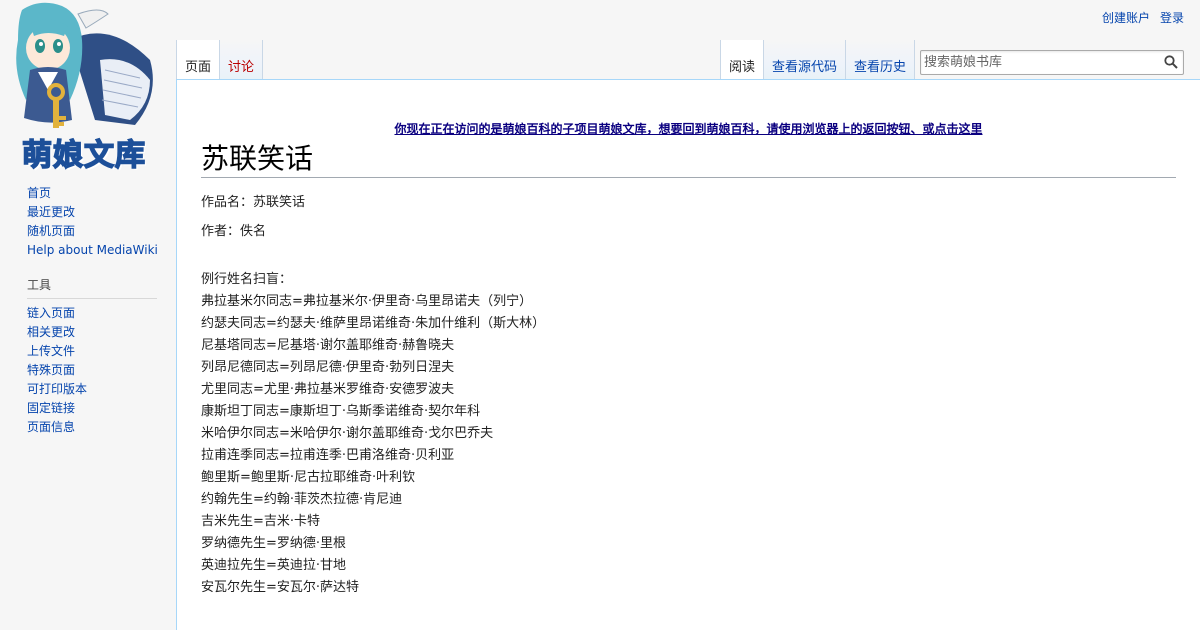 The width and height of the screenshot is (1200, 630). What do you see at coordinates (367, 301) in the screenshot?
I see `list-item: 弗拉基米尔同志=弗拉基米尔·伊里奇·乌里昂诺夫（列宁）` at bounding box center [367, 301].